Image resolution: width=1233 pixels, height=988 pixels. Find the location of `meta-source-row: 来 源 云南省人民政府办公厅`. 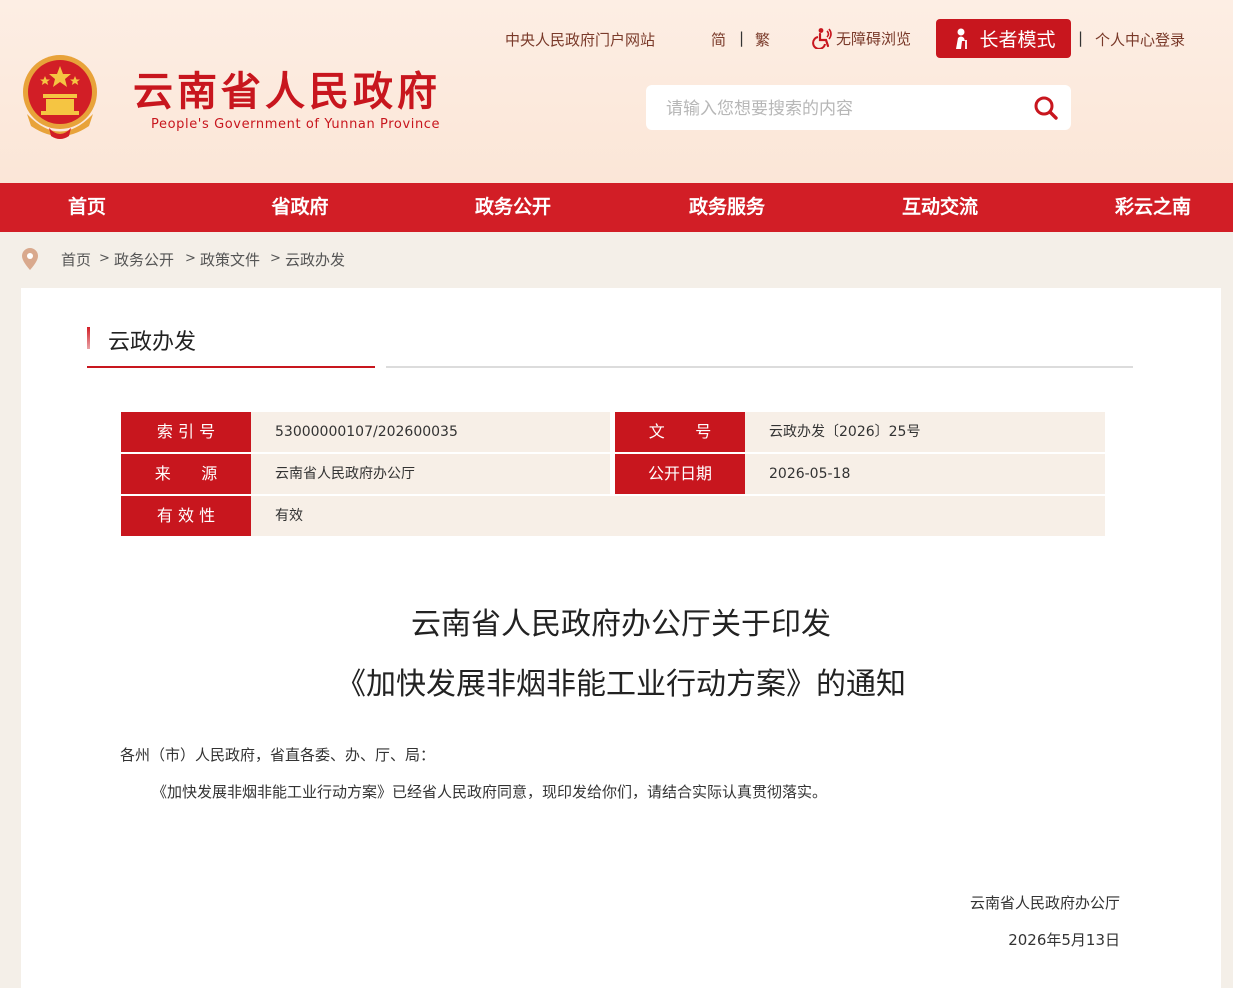

meta-source-row: 来 源 云南省人民政府办公厅 is located at coordinates (365, 474).